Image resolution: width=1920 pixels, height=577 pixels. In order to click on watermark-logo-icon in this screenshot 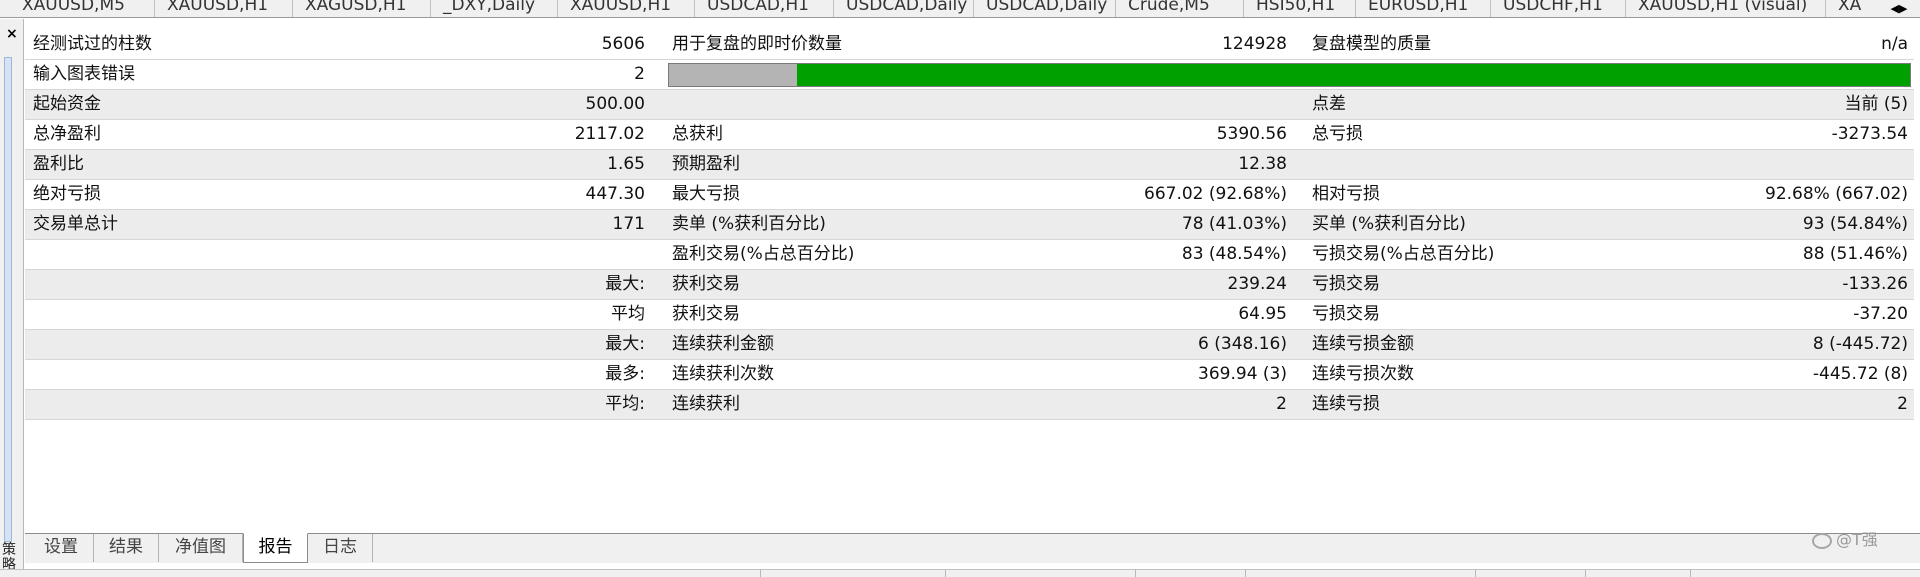, I will do `click(1822, 540)`.